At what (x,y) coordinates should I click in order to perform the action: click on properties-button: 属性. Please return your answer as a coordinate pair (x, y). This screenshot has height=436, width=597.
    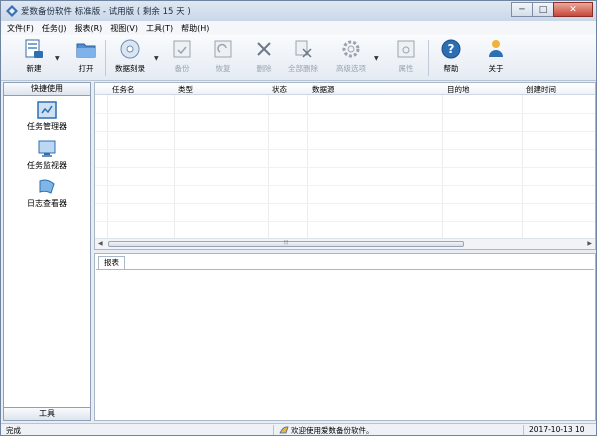
    Looking at the image, I should click on (406, 58).